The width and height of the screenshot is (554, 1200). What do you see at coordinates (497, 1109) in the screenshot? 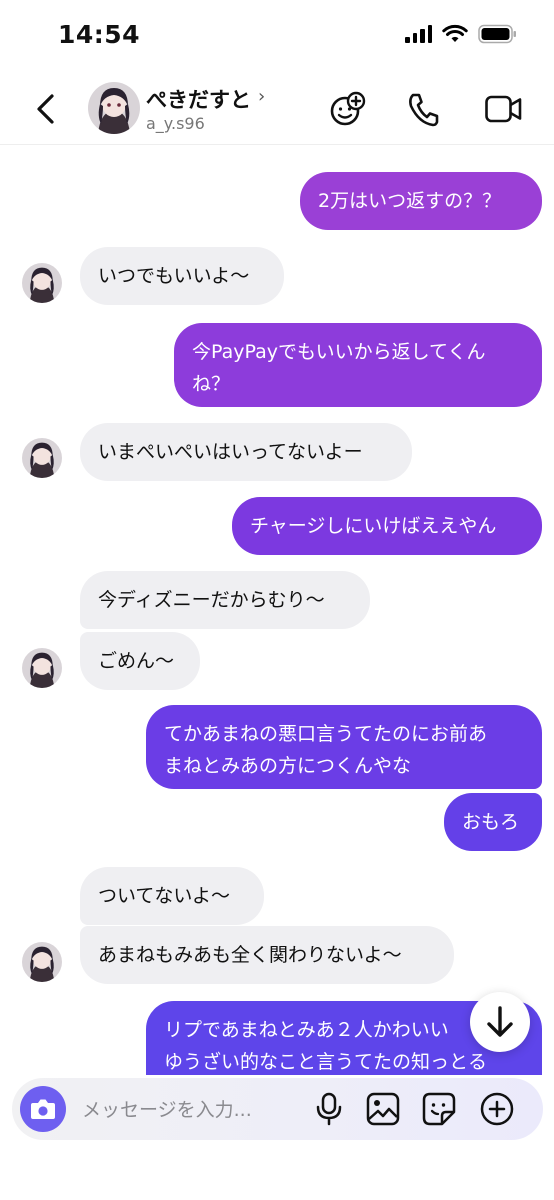
I see `add-plus-icon` at bounding box center [497, 1109].